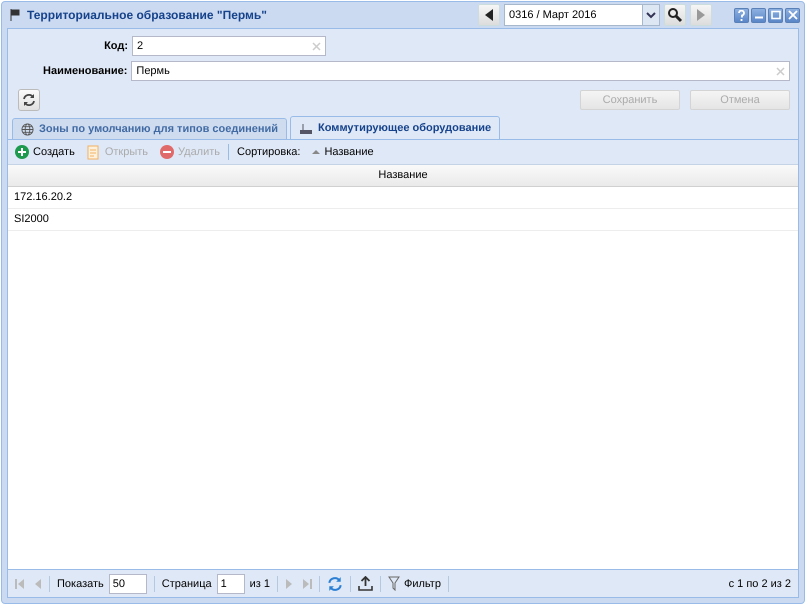  I want to click on table-cell-text: SI2000, so click(31, 219).